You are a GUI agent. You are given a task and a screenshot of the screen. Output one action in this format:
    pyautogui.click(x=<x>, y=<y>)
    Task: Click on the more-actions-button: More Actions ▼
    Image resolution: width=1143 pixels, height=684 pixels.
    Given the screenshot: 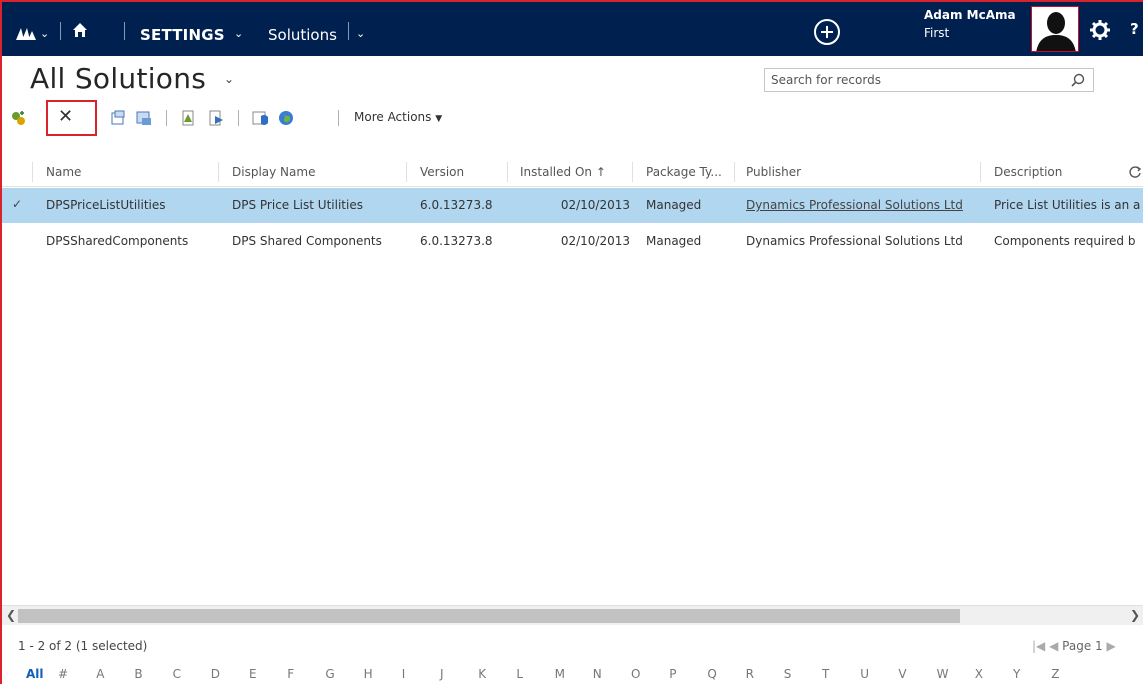 What is the action you would take?
    pyautogui.click(x=398, y=117)
    